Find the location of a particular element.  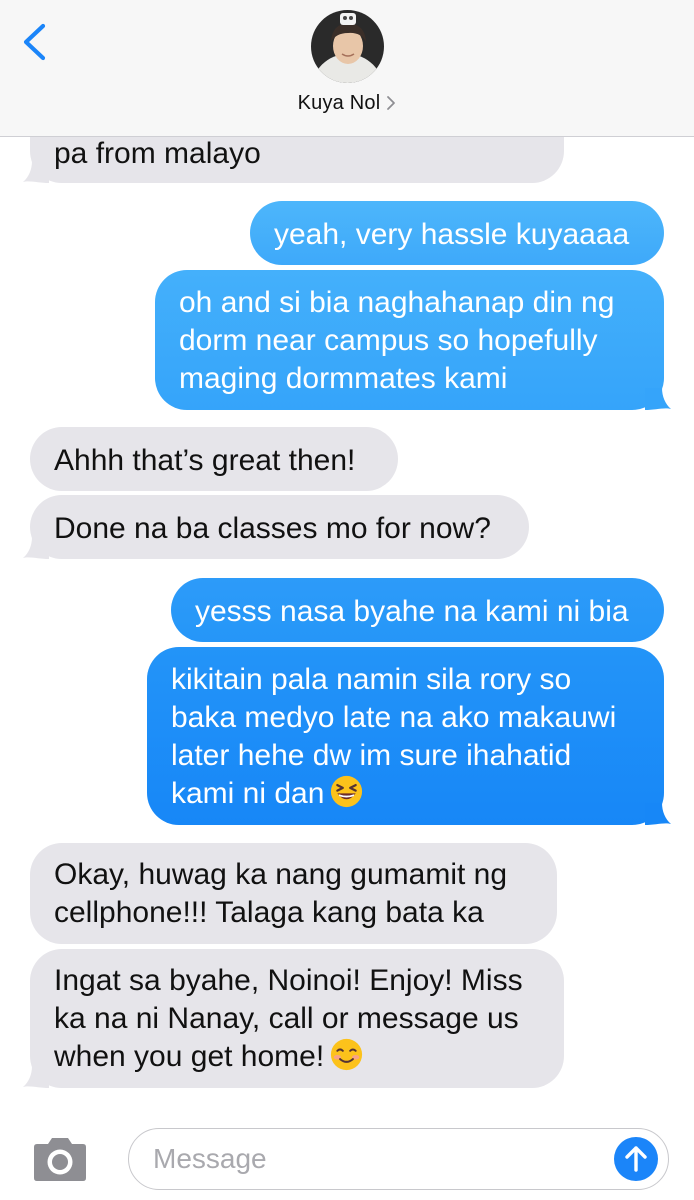

camera-button is located at coordinates (60, 1159).